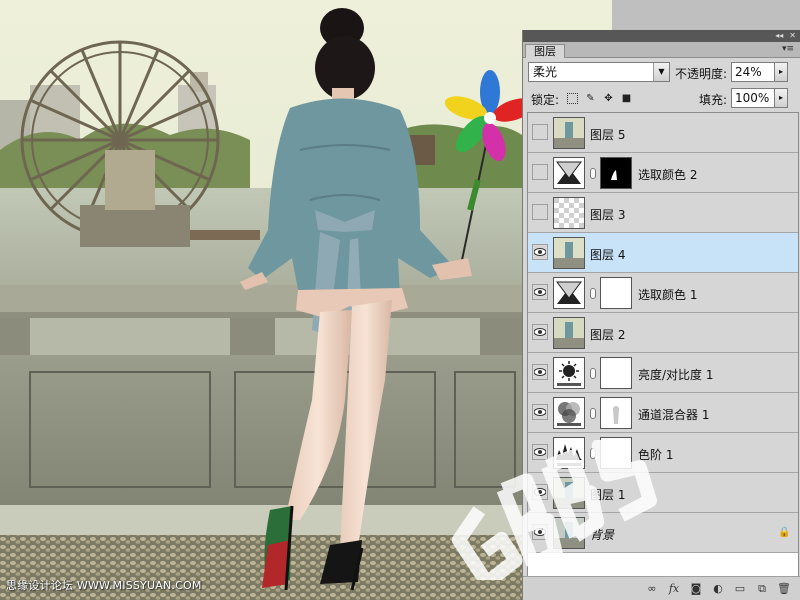 The height and width of the screenshot is (600, 800). I want to click on layer-row: 选取颜色 1, so click(663, 293).